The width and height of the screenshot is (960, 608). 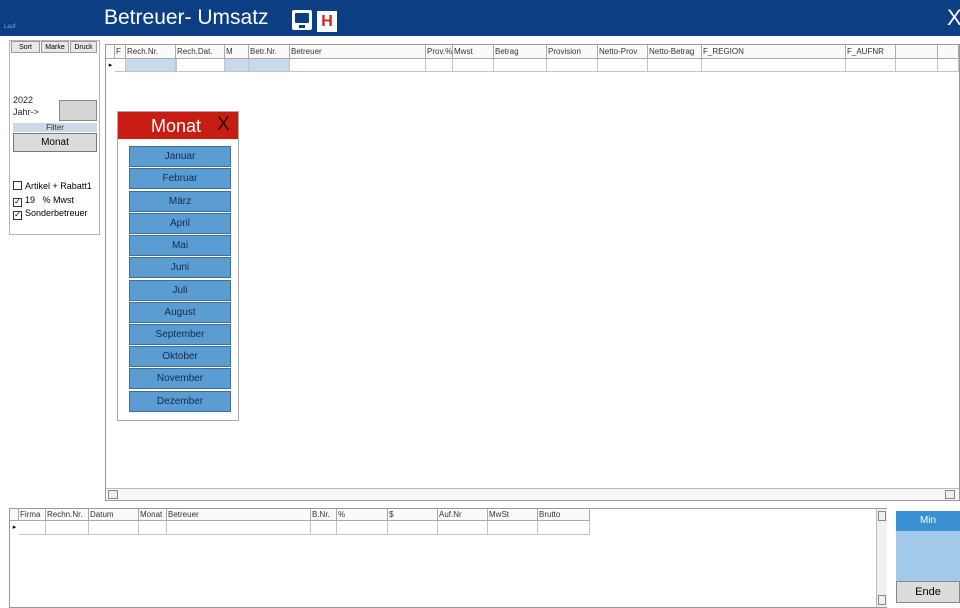 What do you see at coordinates (151, 52) in the screenshot?
I see `column-header: Rech.Nr.` at bounding box center [151, 52].